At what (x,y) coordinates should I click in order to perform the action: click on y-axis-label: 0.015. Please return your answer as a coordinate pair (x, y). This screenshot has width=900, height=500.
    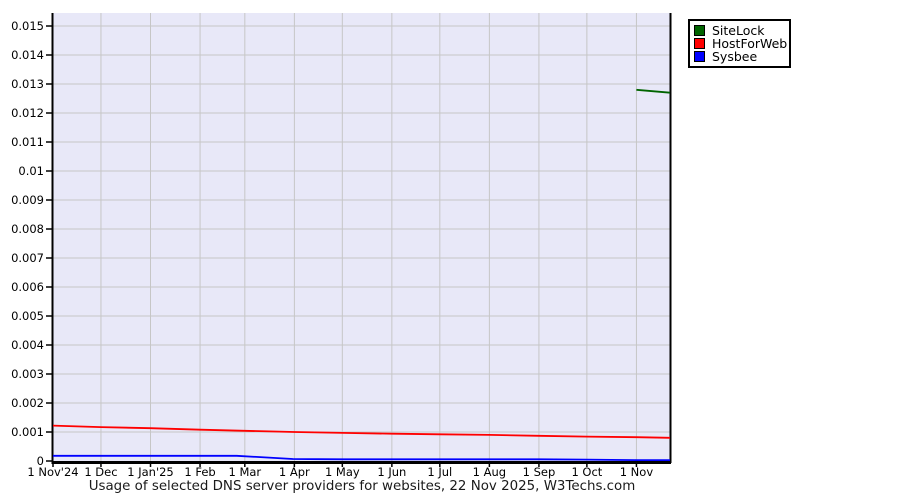
    Looking at the image, I should click on (27, 26).